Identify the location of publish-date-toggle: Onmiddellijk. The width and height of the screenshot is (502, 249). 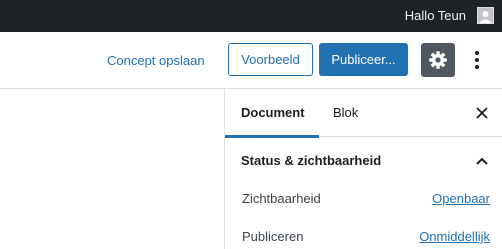
(454, 237).